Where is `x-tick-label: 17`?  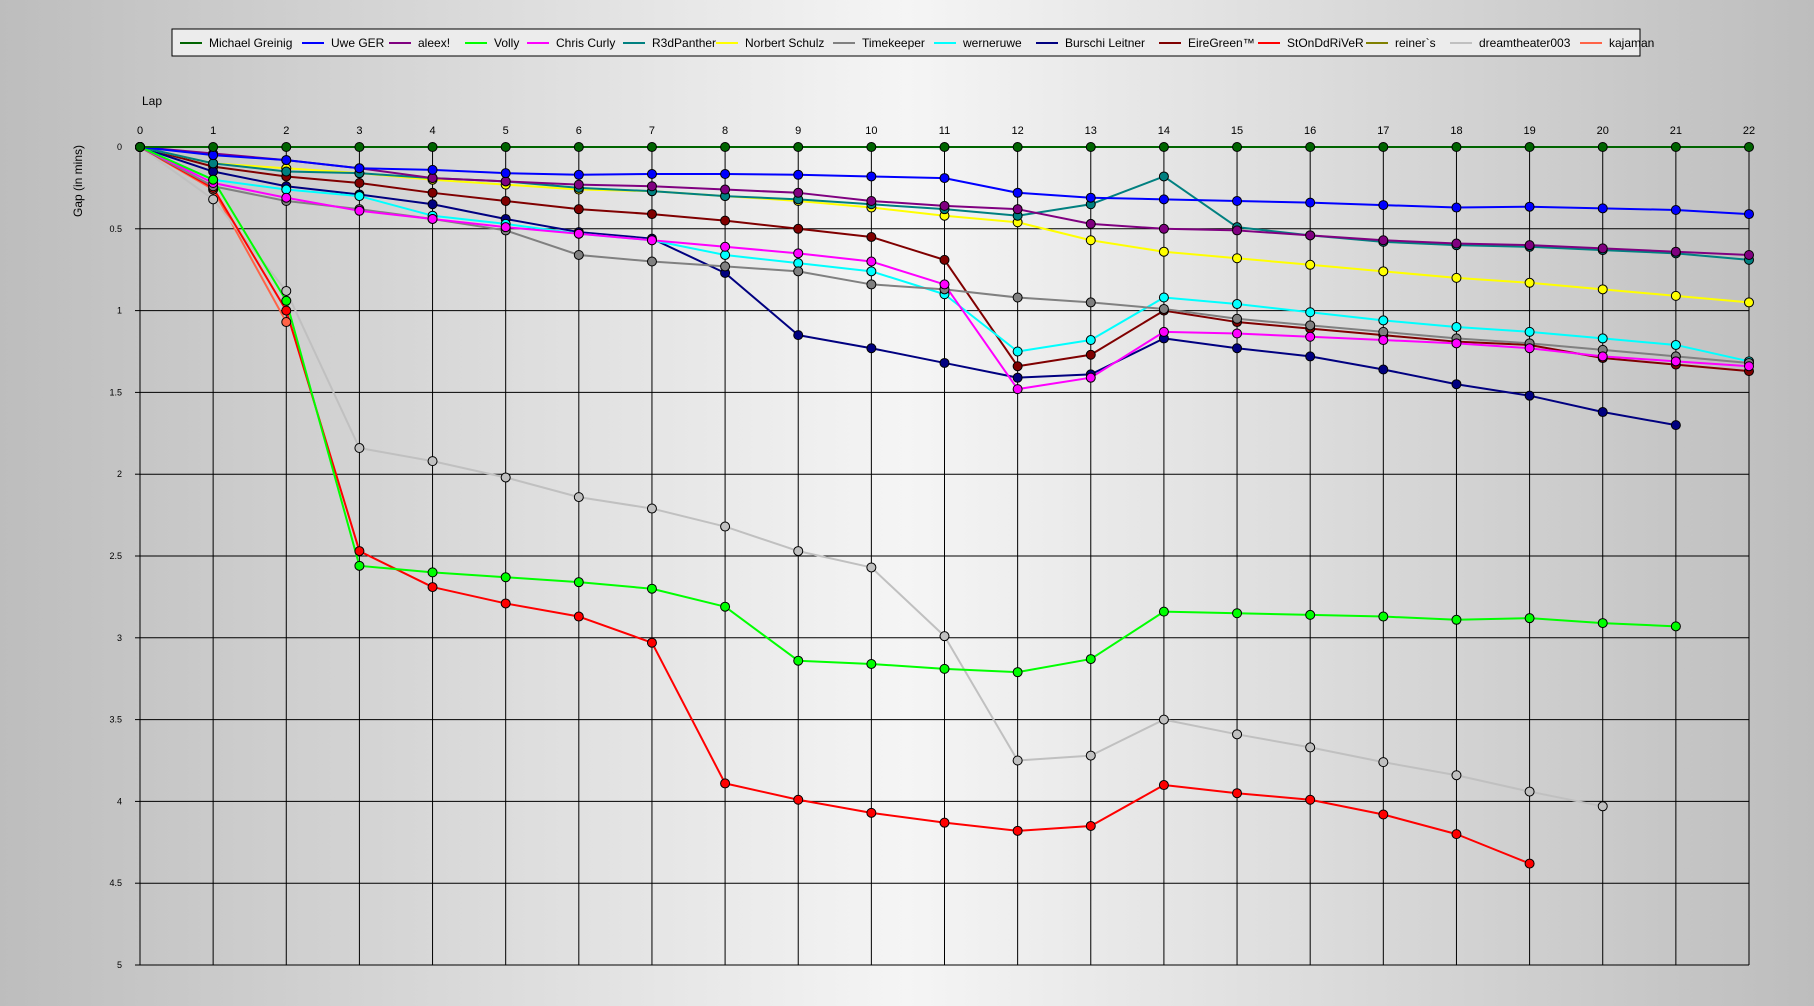 x-tick-label: 17 is located at coordinates (1383, 131).